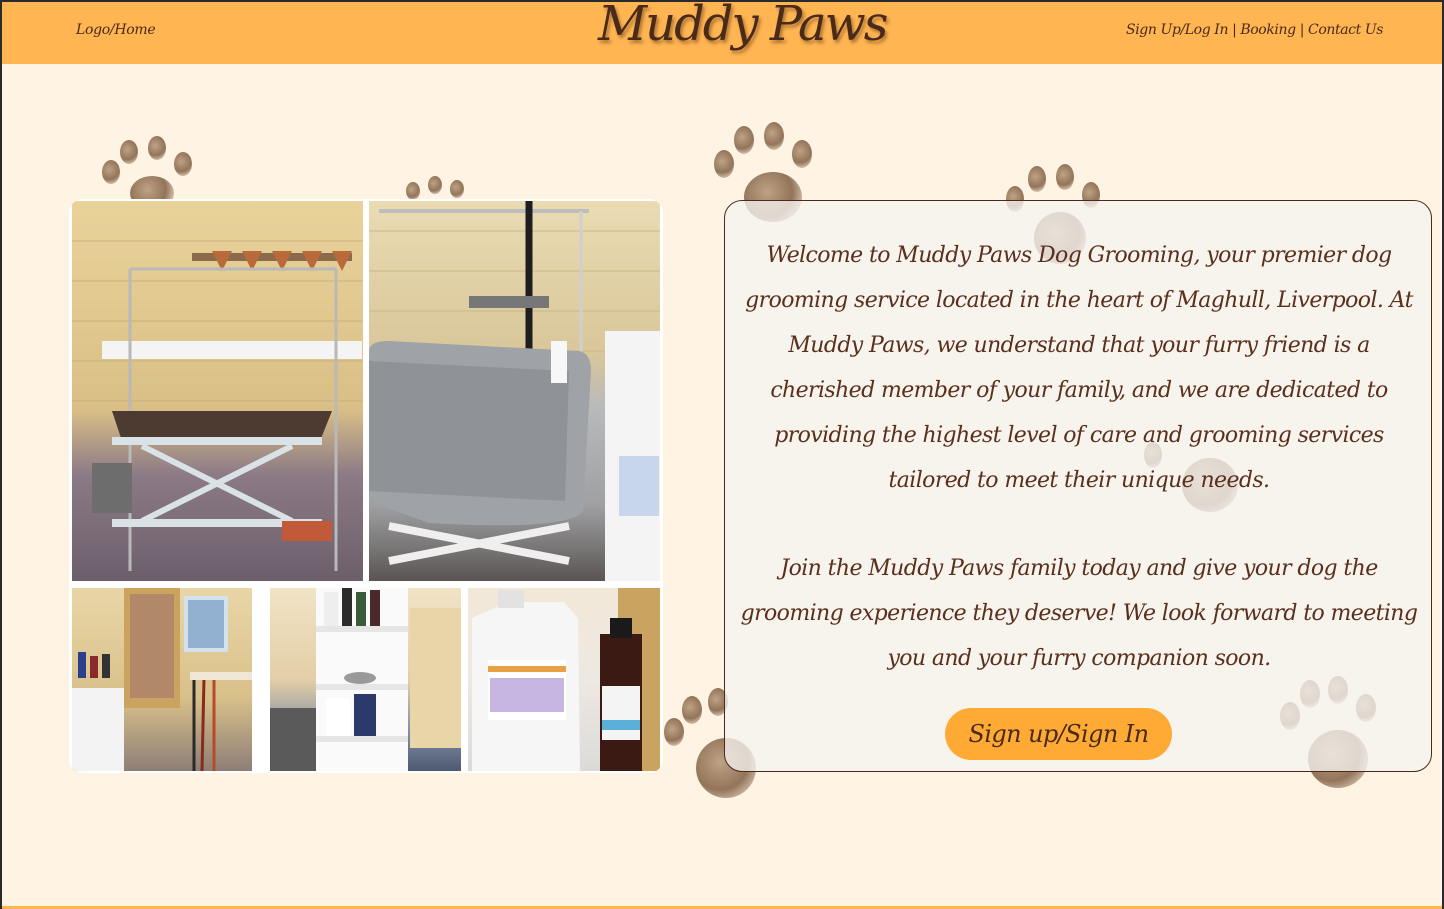  What do you see at coordinates (1058, 734) in the screenshot?
I see `signup-signin-button: Sign up/Sign In` at bounding box center [1058, 734].